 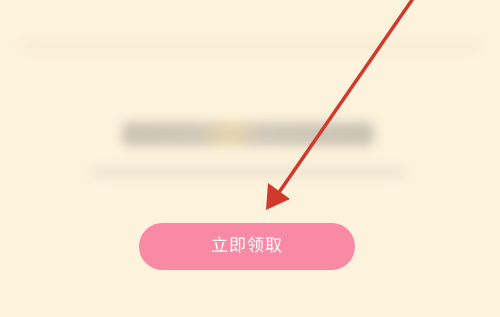 What do you see at coordinates (250, 46) in the screenshot?
I see `blurred-top-line` at bounding box center [250, 46].